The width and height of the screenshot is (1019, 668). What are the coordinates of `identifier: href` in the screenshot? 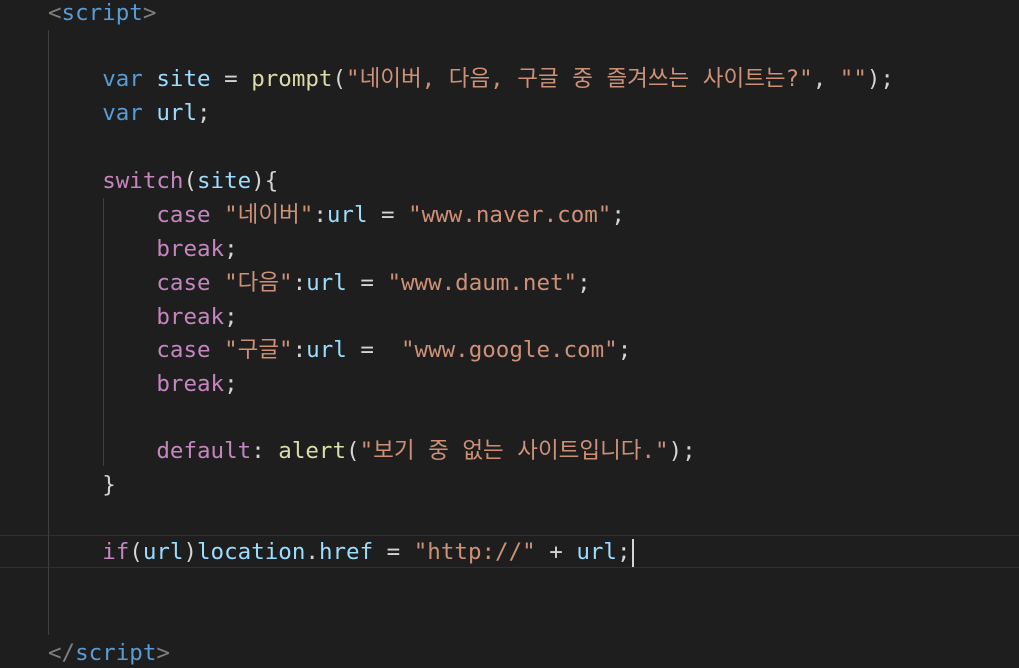 It's located at (346, 552).